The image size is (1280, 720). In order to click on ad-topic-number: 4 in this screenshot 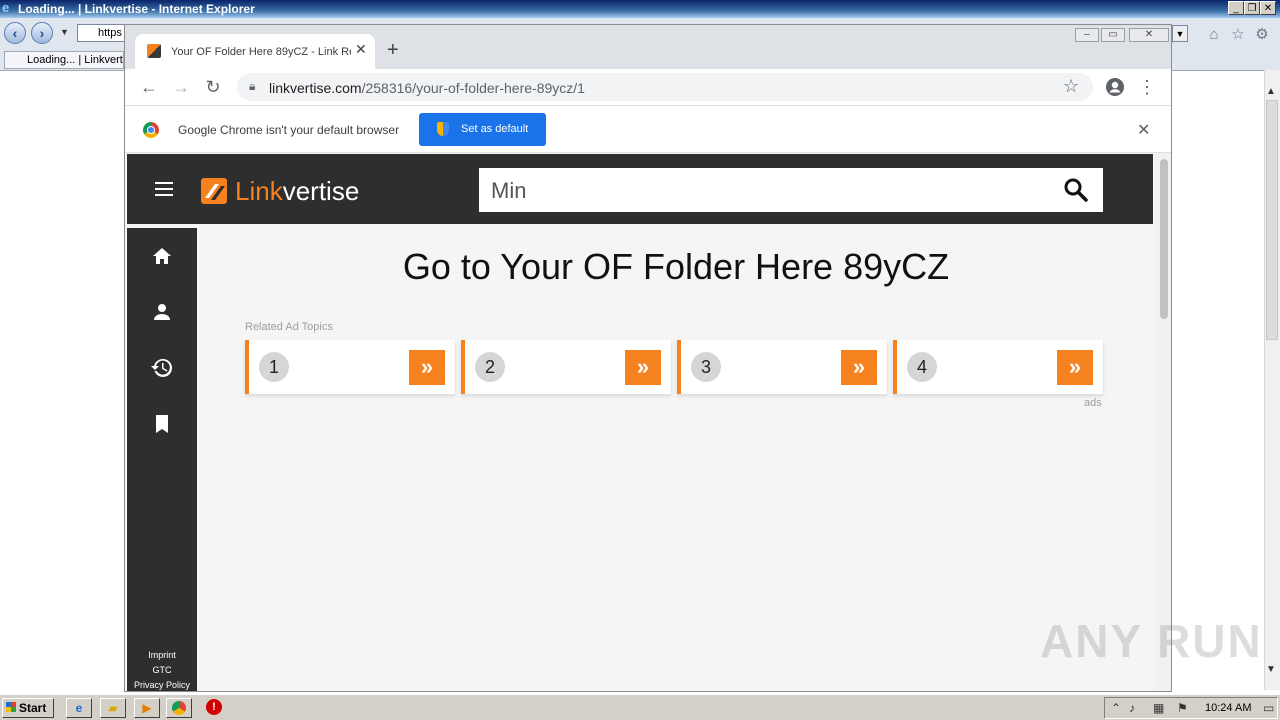, I will do `click(922, 367)`.